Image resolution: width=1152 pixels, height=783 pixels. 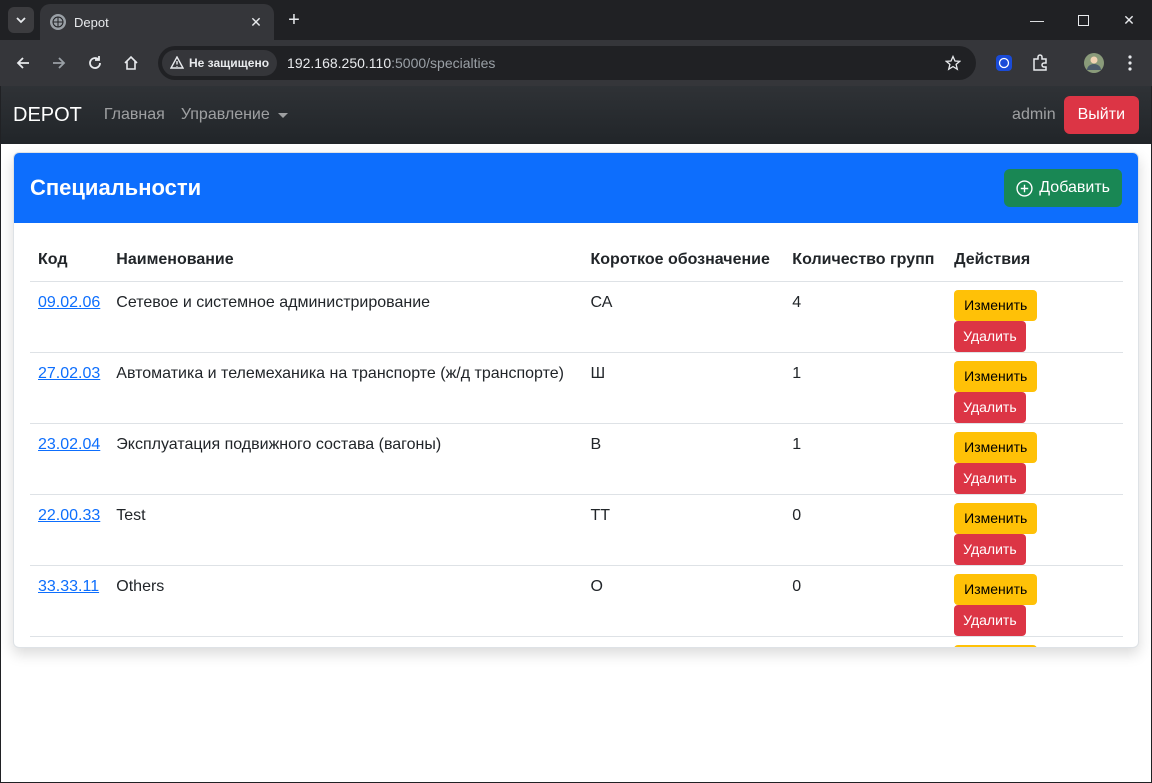 I want to click on cell-name: Сетевое и системное администрирование, so click(x=345, y=317).